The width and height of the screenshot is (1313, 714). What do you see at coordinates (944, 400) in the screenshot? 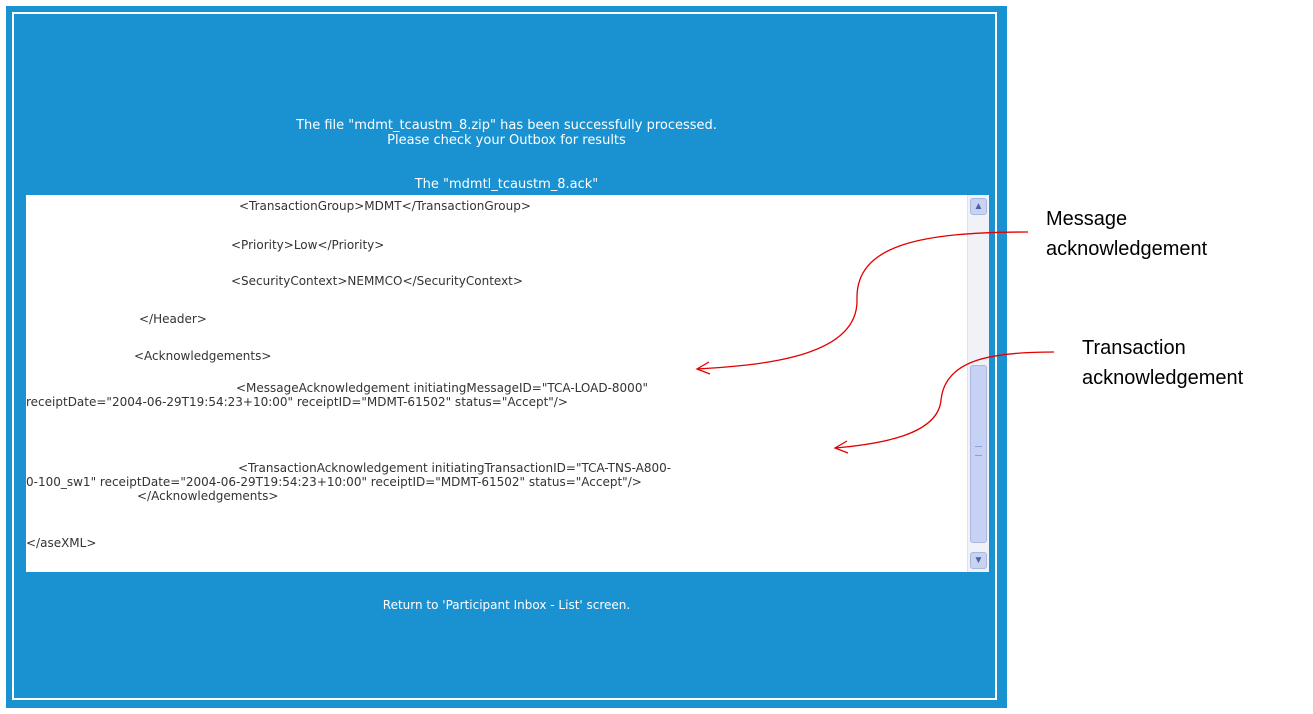
I see `transaction-ack-arrow` at bounding box center [944, 400].